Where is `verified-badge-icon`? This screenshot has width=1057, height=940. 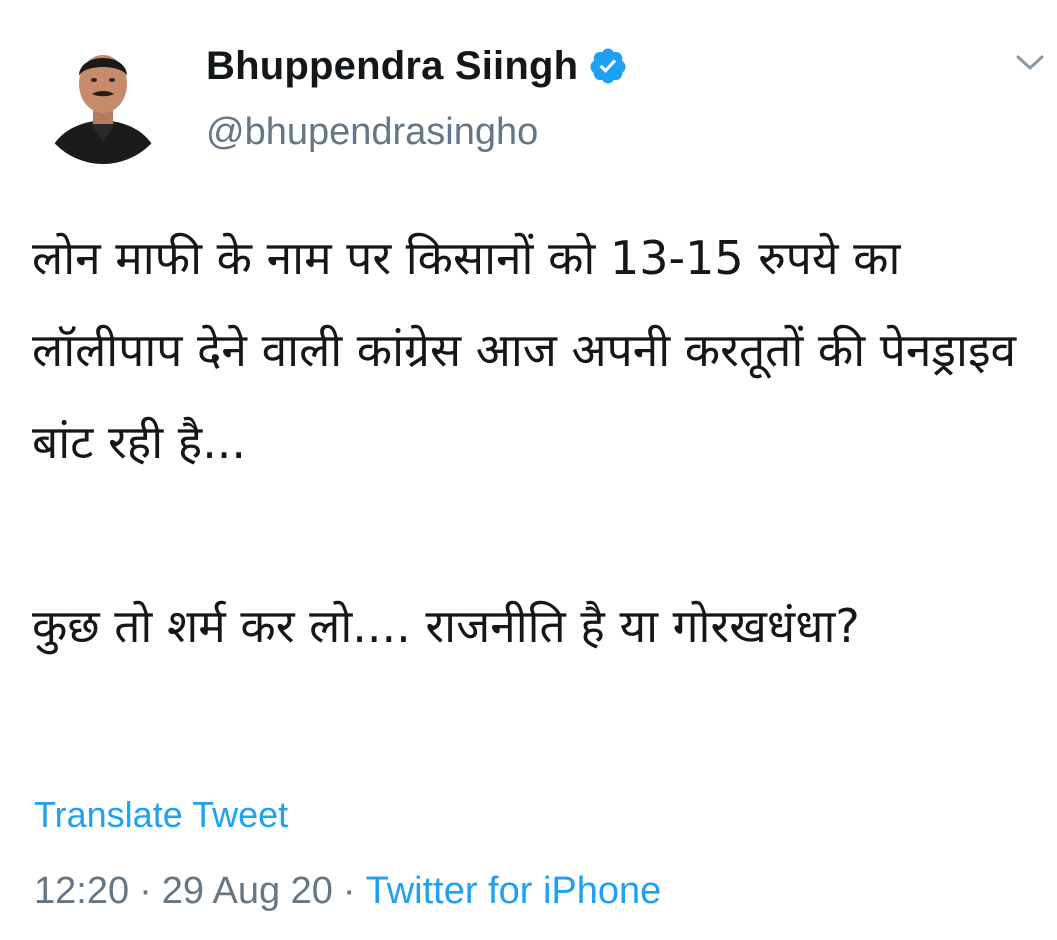 verified-badge-icon is located at coordinates (608, 66).